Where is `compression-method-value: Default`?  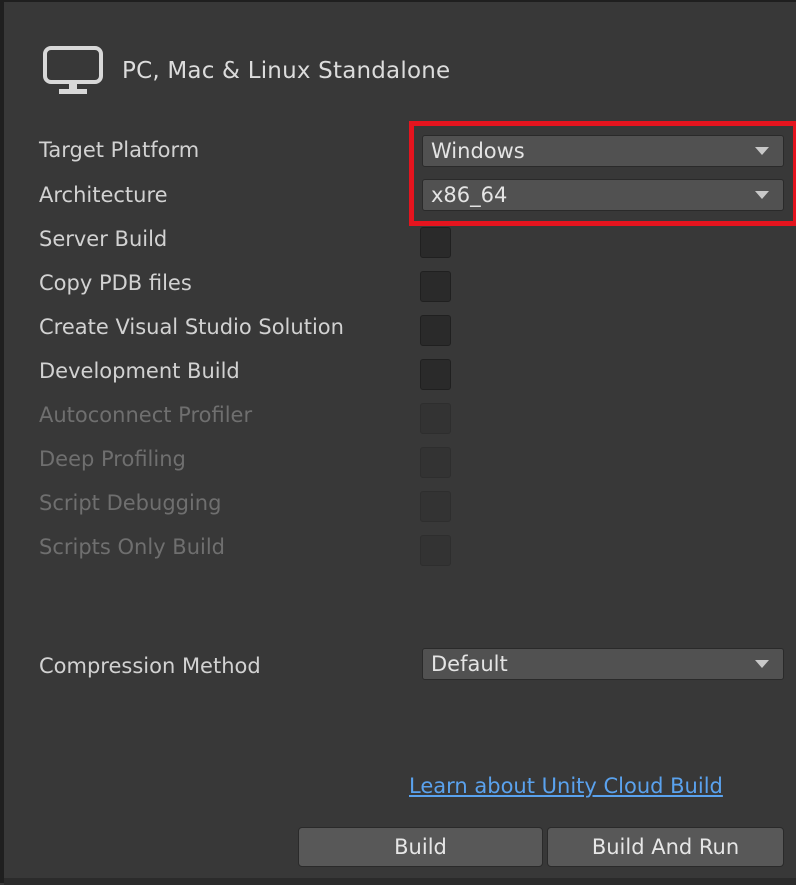
compression-method-value: Default is located at coordinates (469, 664).